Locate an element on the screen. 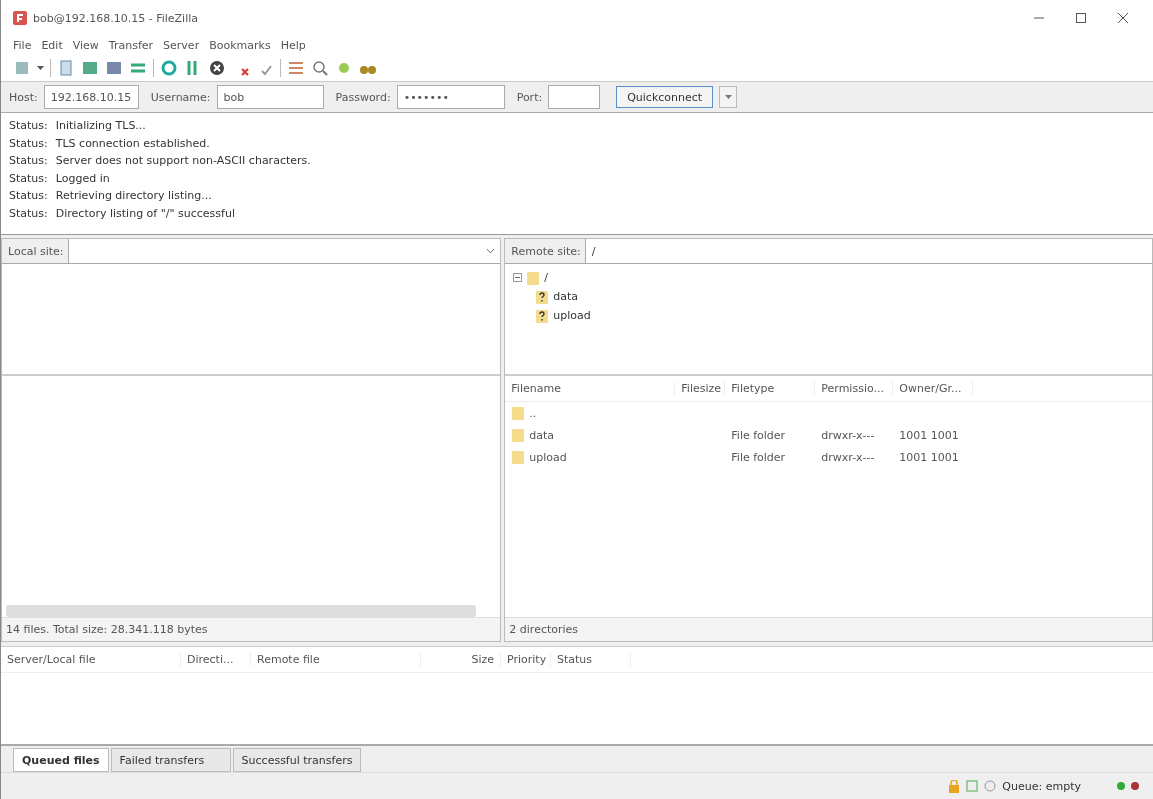  chevron-down-icon is located at coordinates (491, 251).